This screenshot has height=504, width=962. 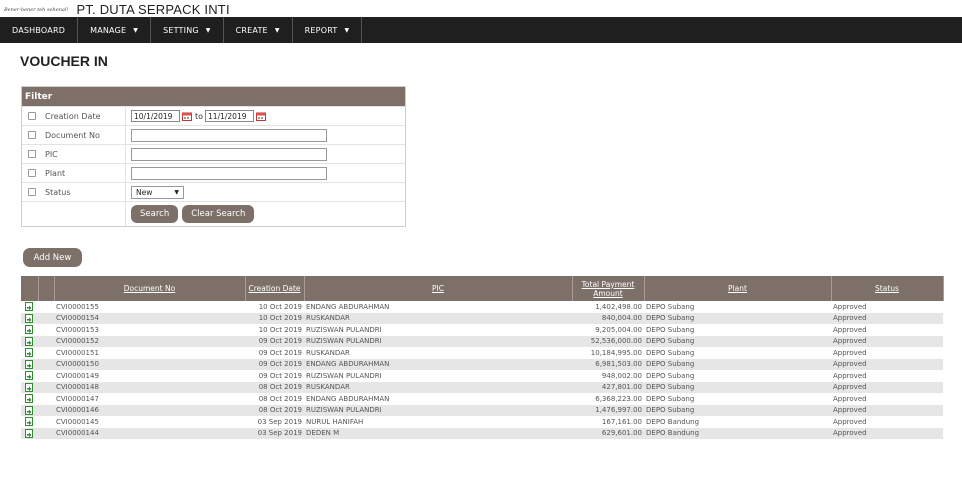 What do you see at coordinates (621, 421) in the screenshot?
I see `total-payment-cell: 167,161.00` at bounding box center [621, 421].